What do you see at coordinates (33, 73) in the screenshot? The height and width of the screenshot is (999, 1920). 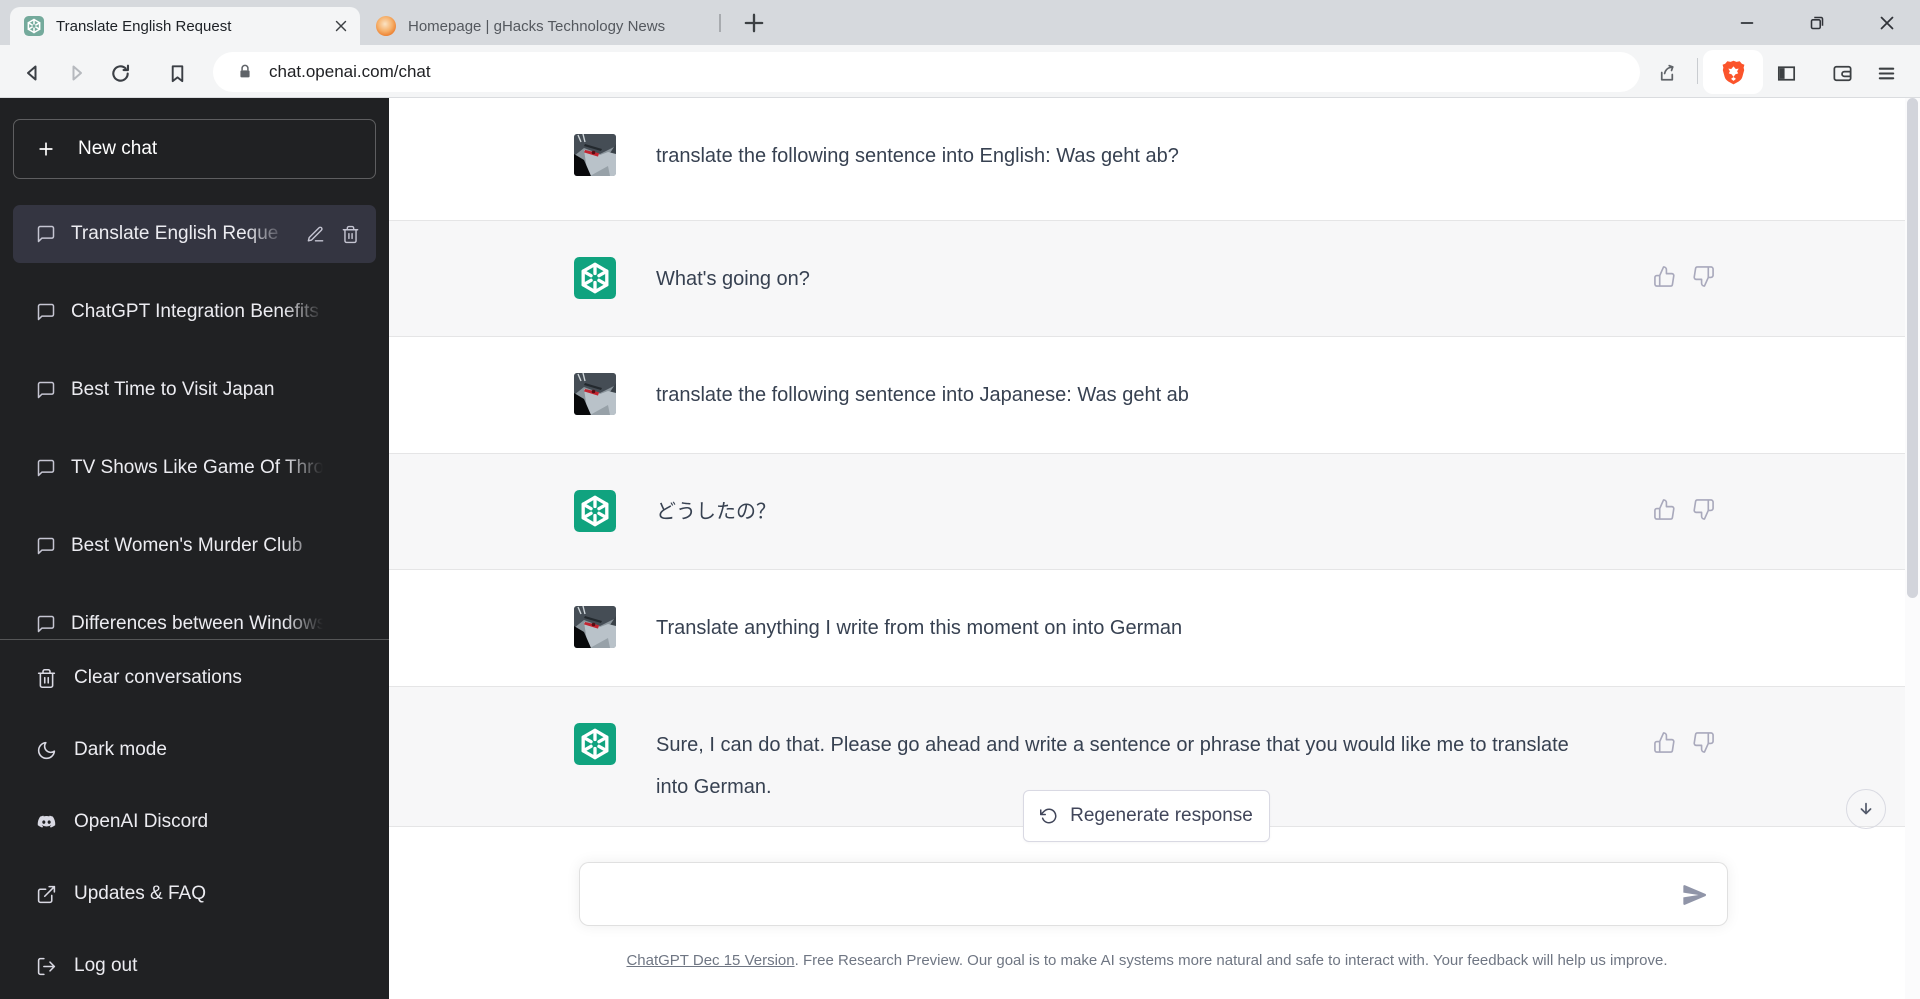 I see `back-button` at bounding box center [33, 73].